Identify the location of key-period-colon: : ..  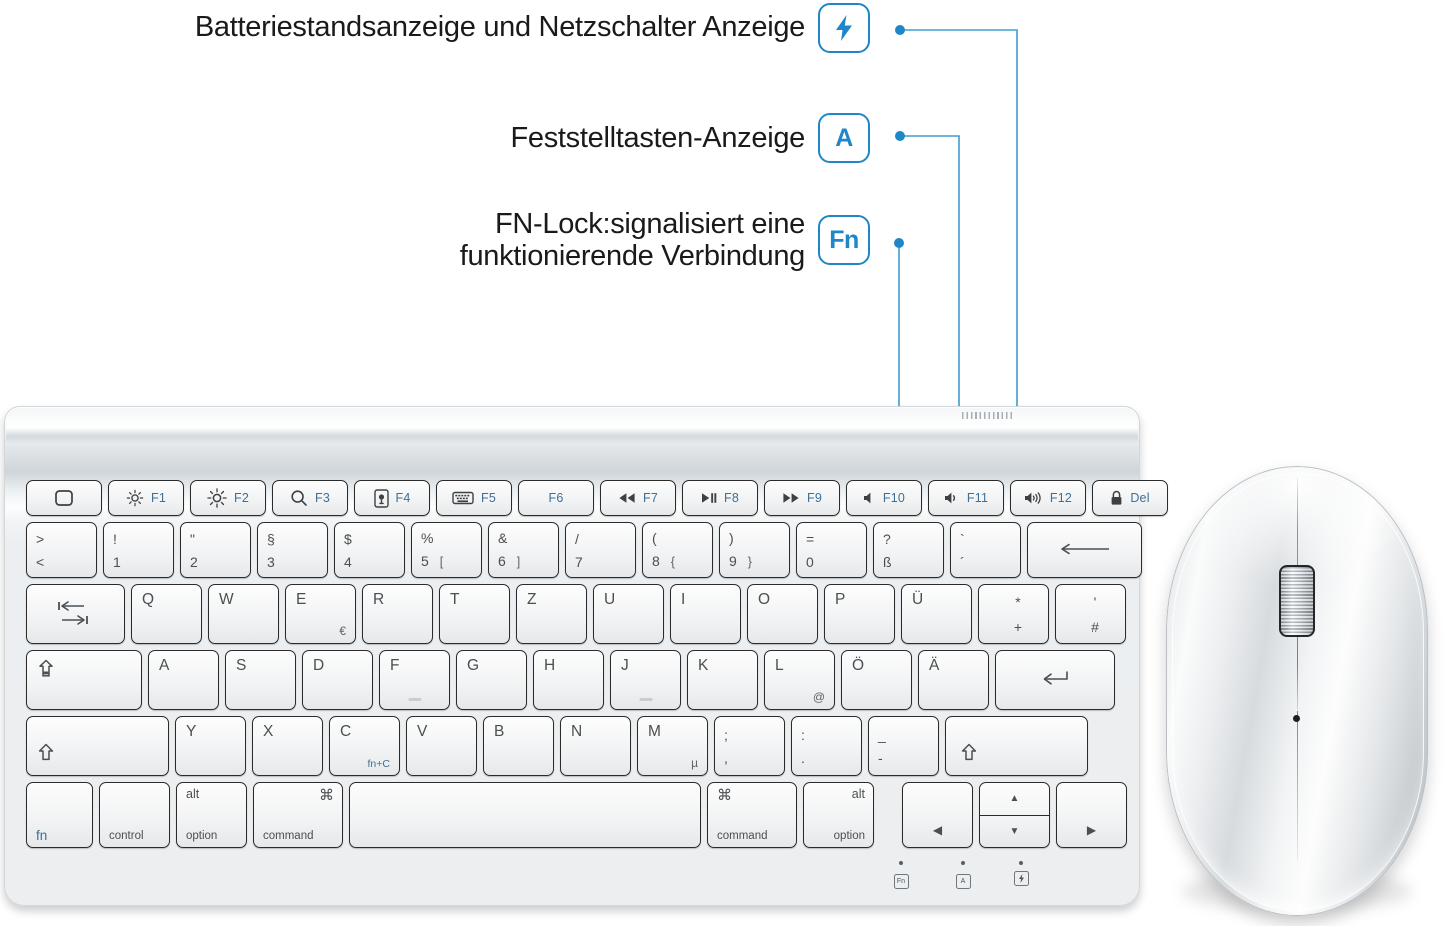
(826, 746).